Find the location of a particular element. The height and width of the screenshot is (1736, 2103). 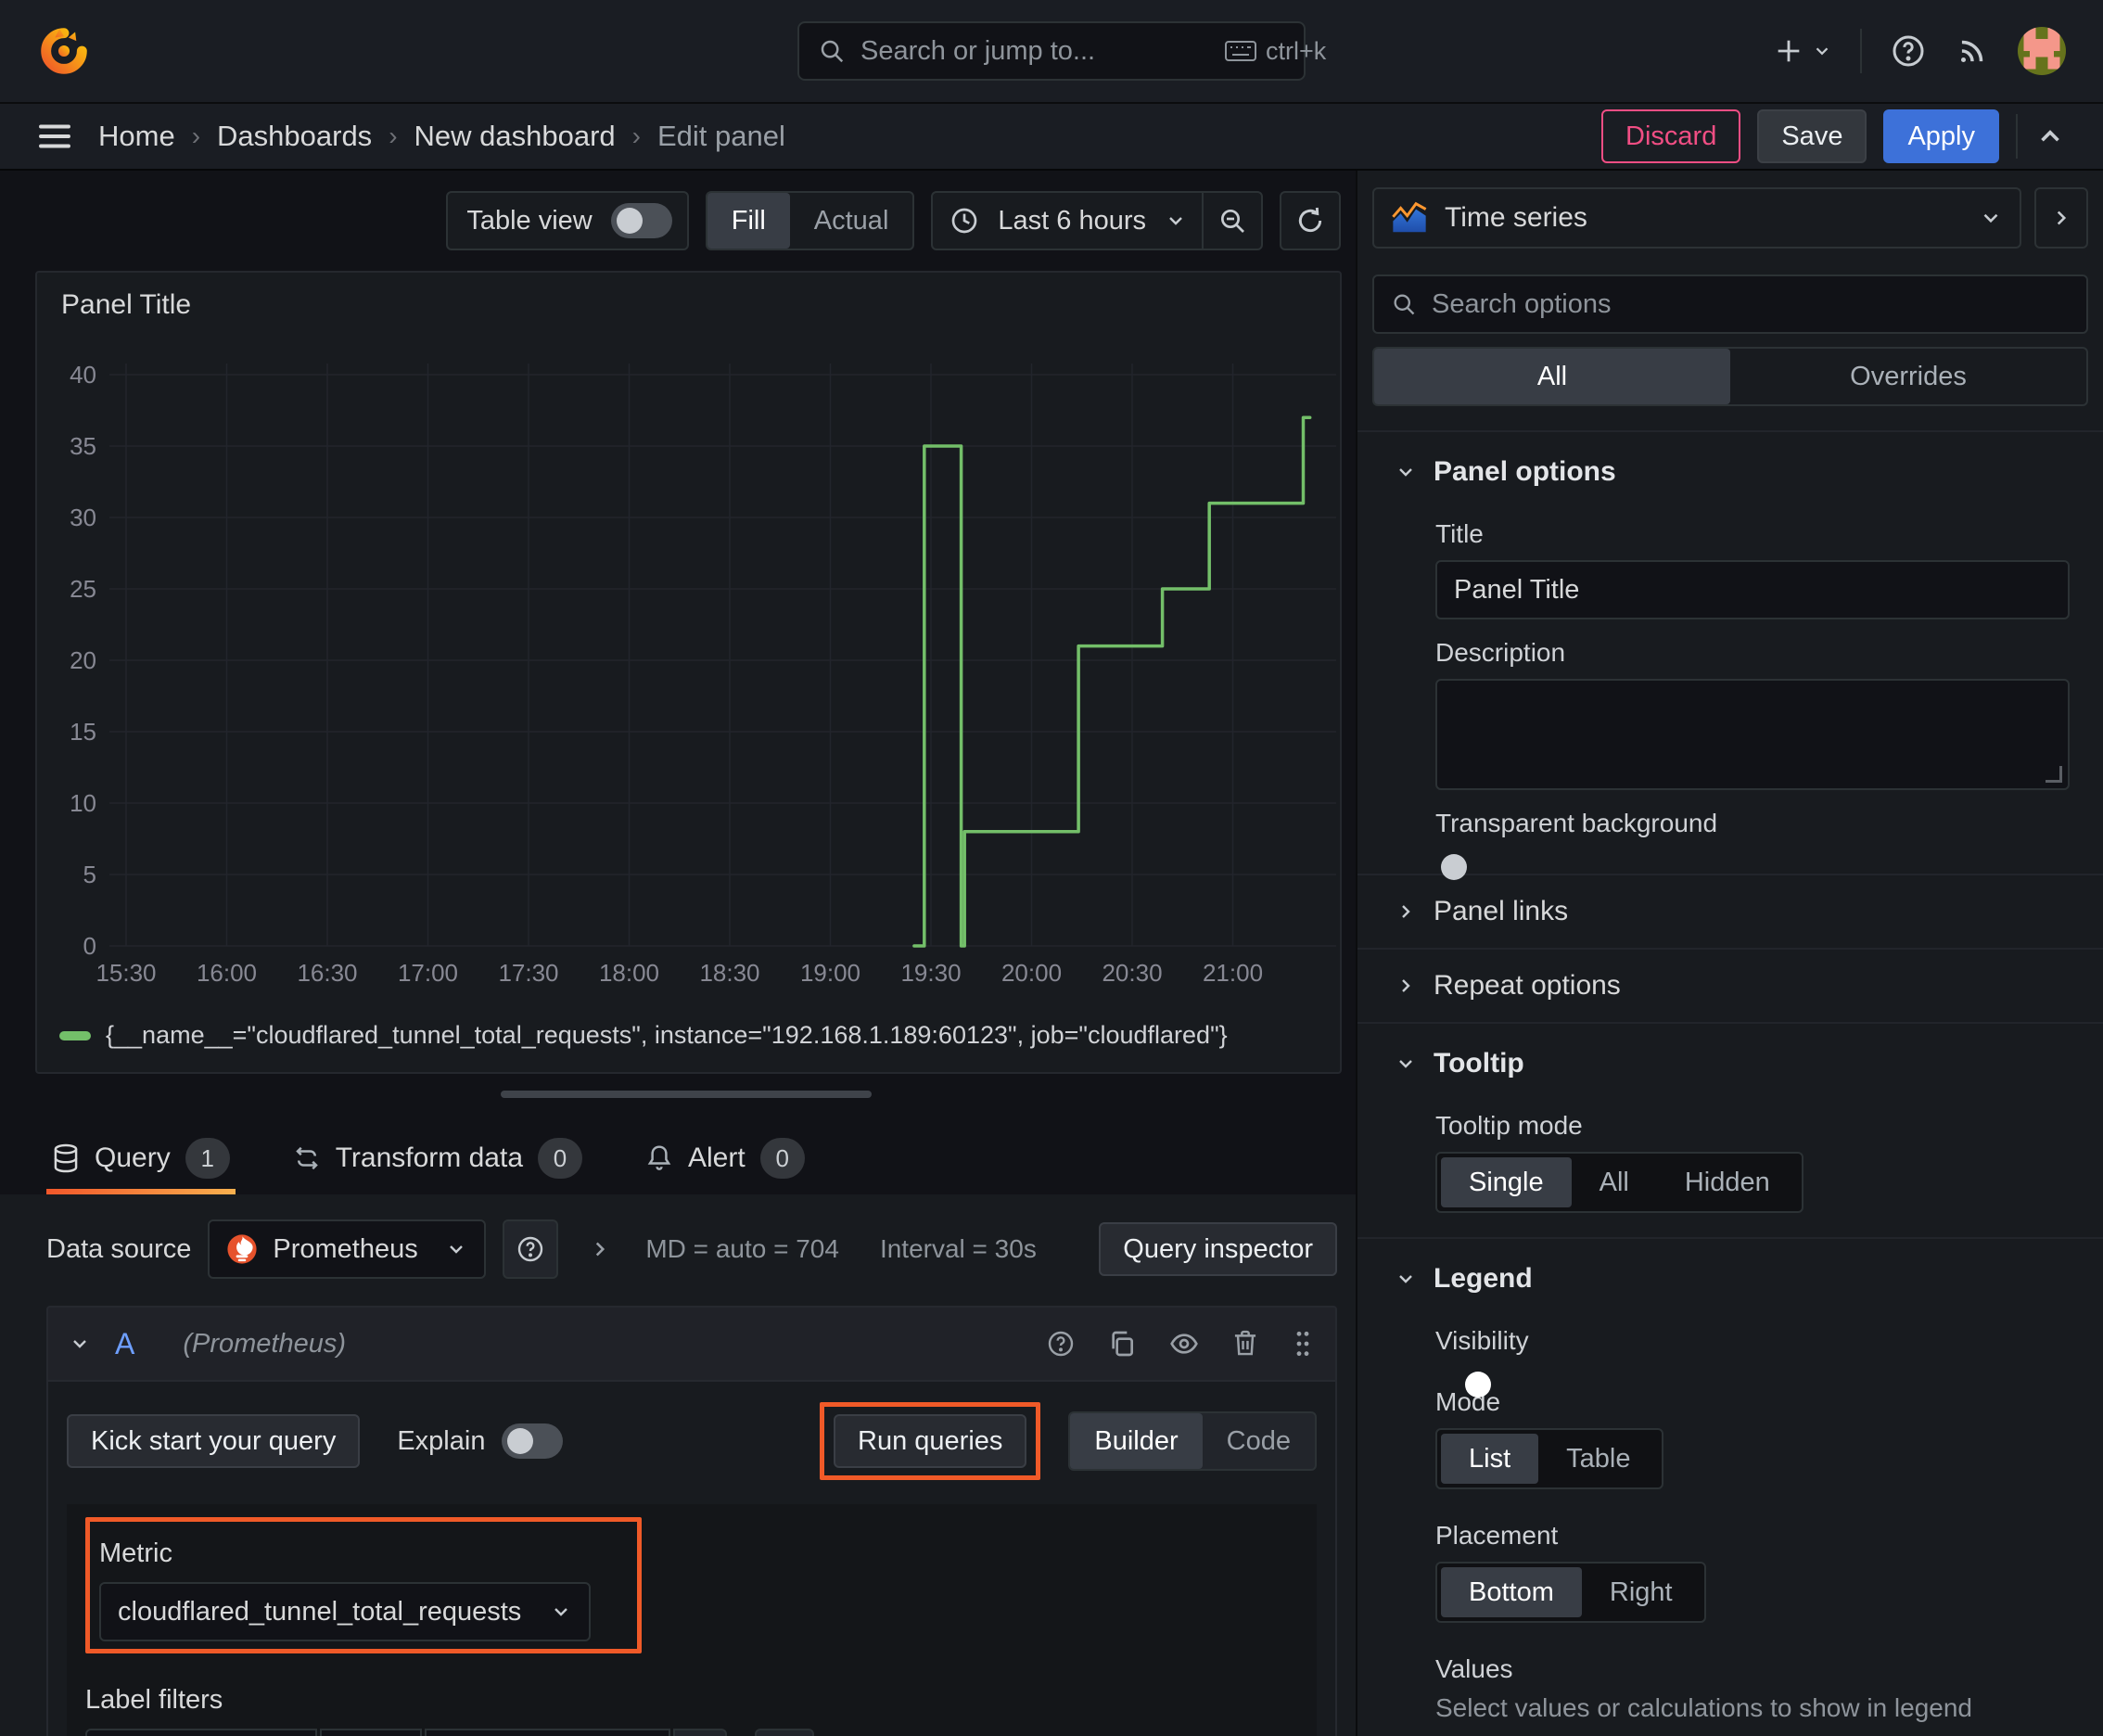

svg-text: 40 is located at coordinates (83, 375).